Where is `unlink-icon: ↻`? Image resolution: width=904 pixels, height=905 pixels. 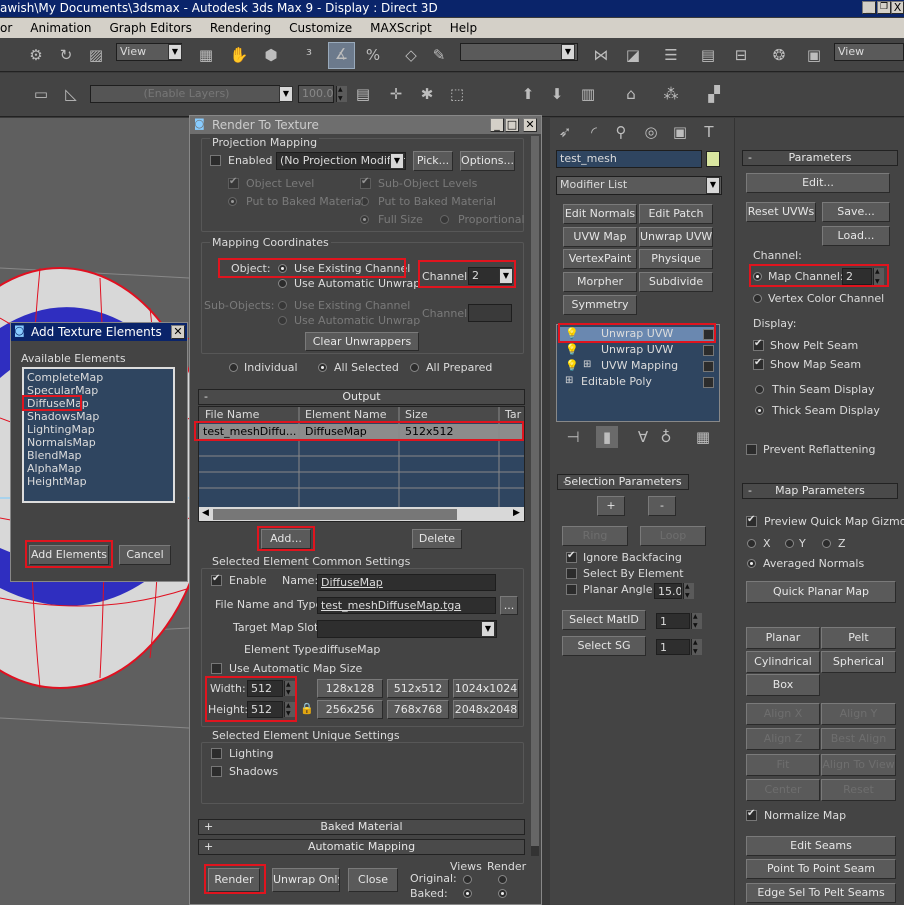
unlink-icon: ↻ is located at coordinates (66, 55).